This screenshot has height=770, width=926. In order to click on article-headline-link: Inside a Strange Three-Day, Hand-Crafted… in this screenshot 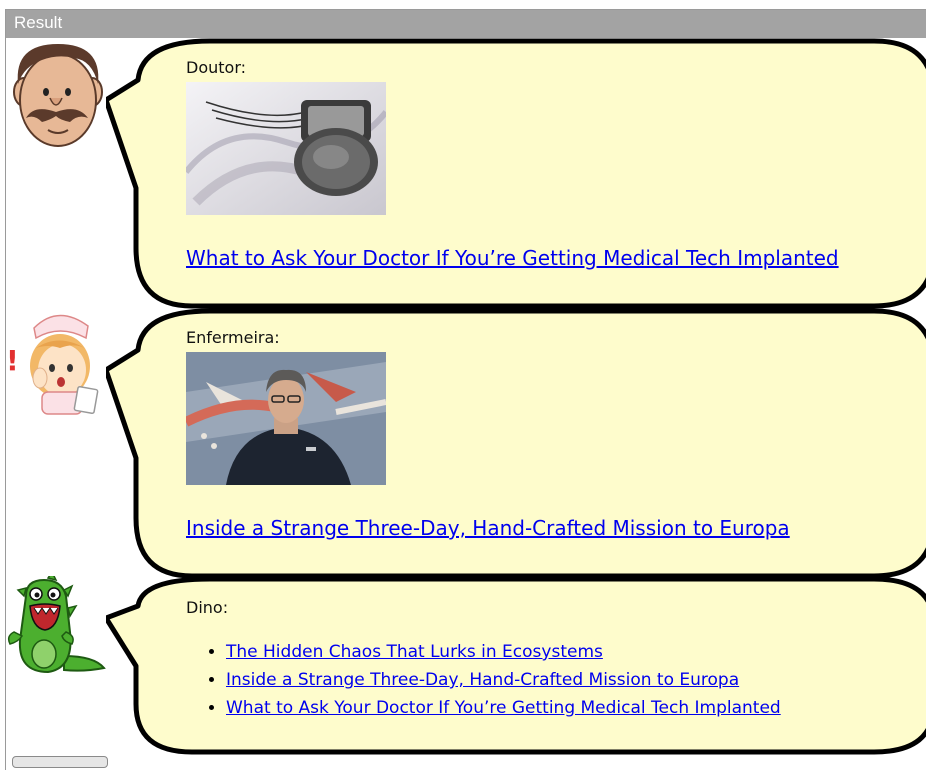, I will do `click(488, 528)`.